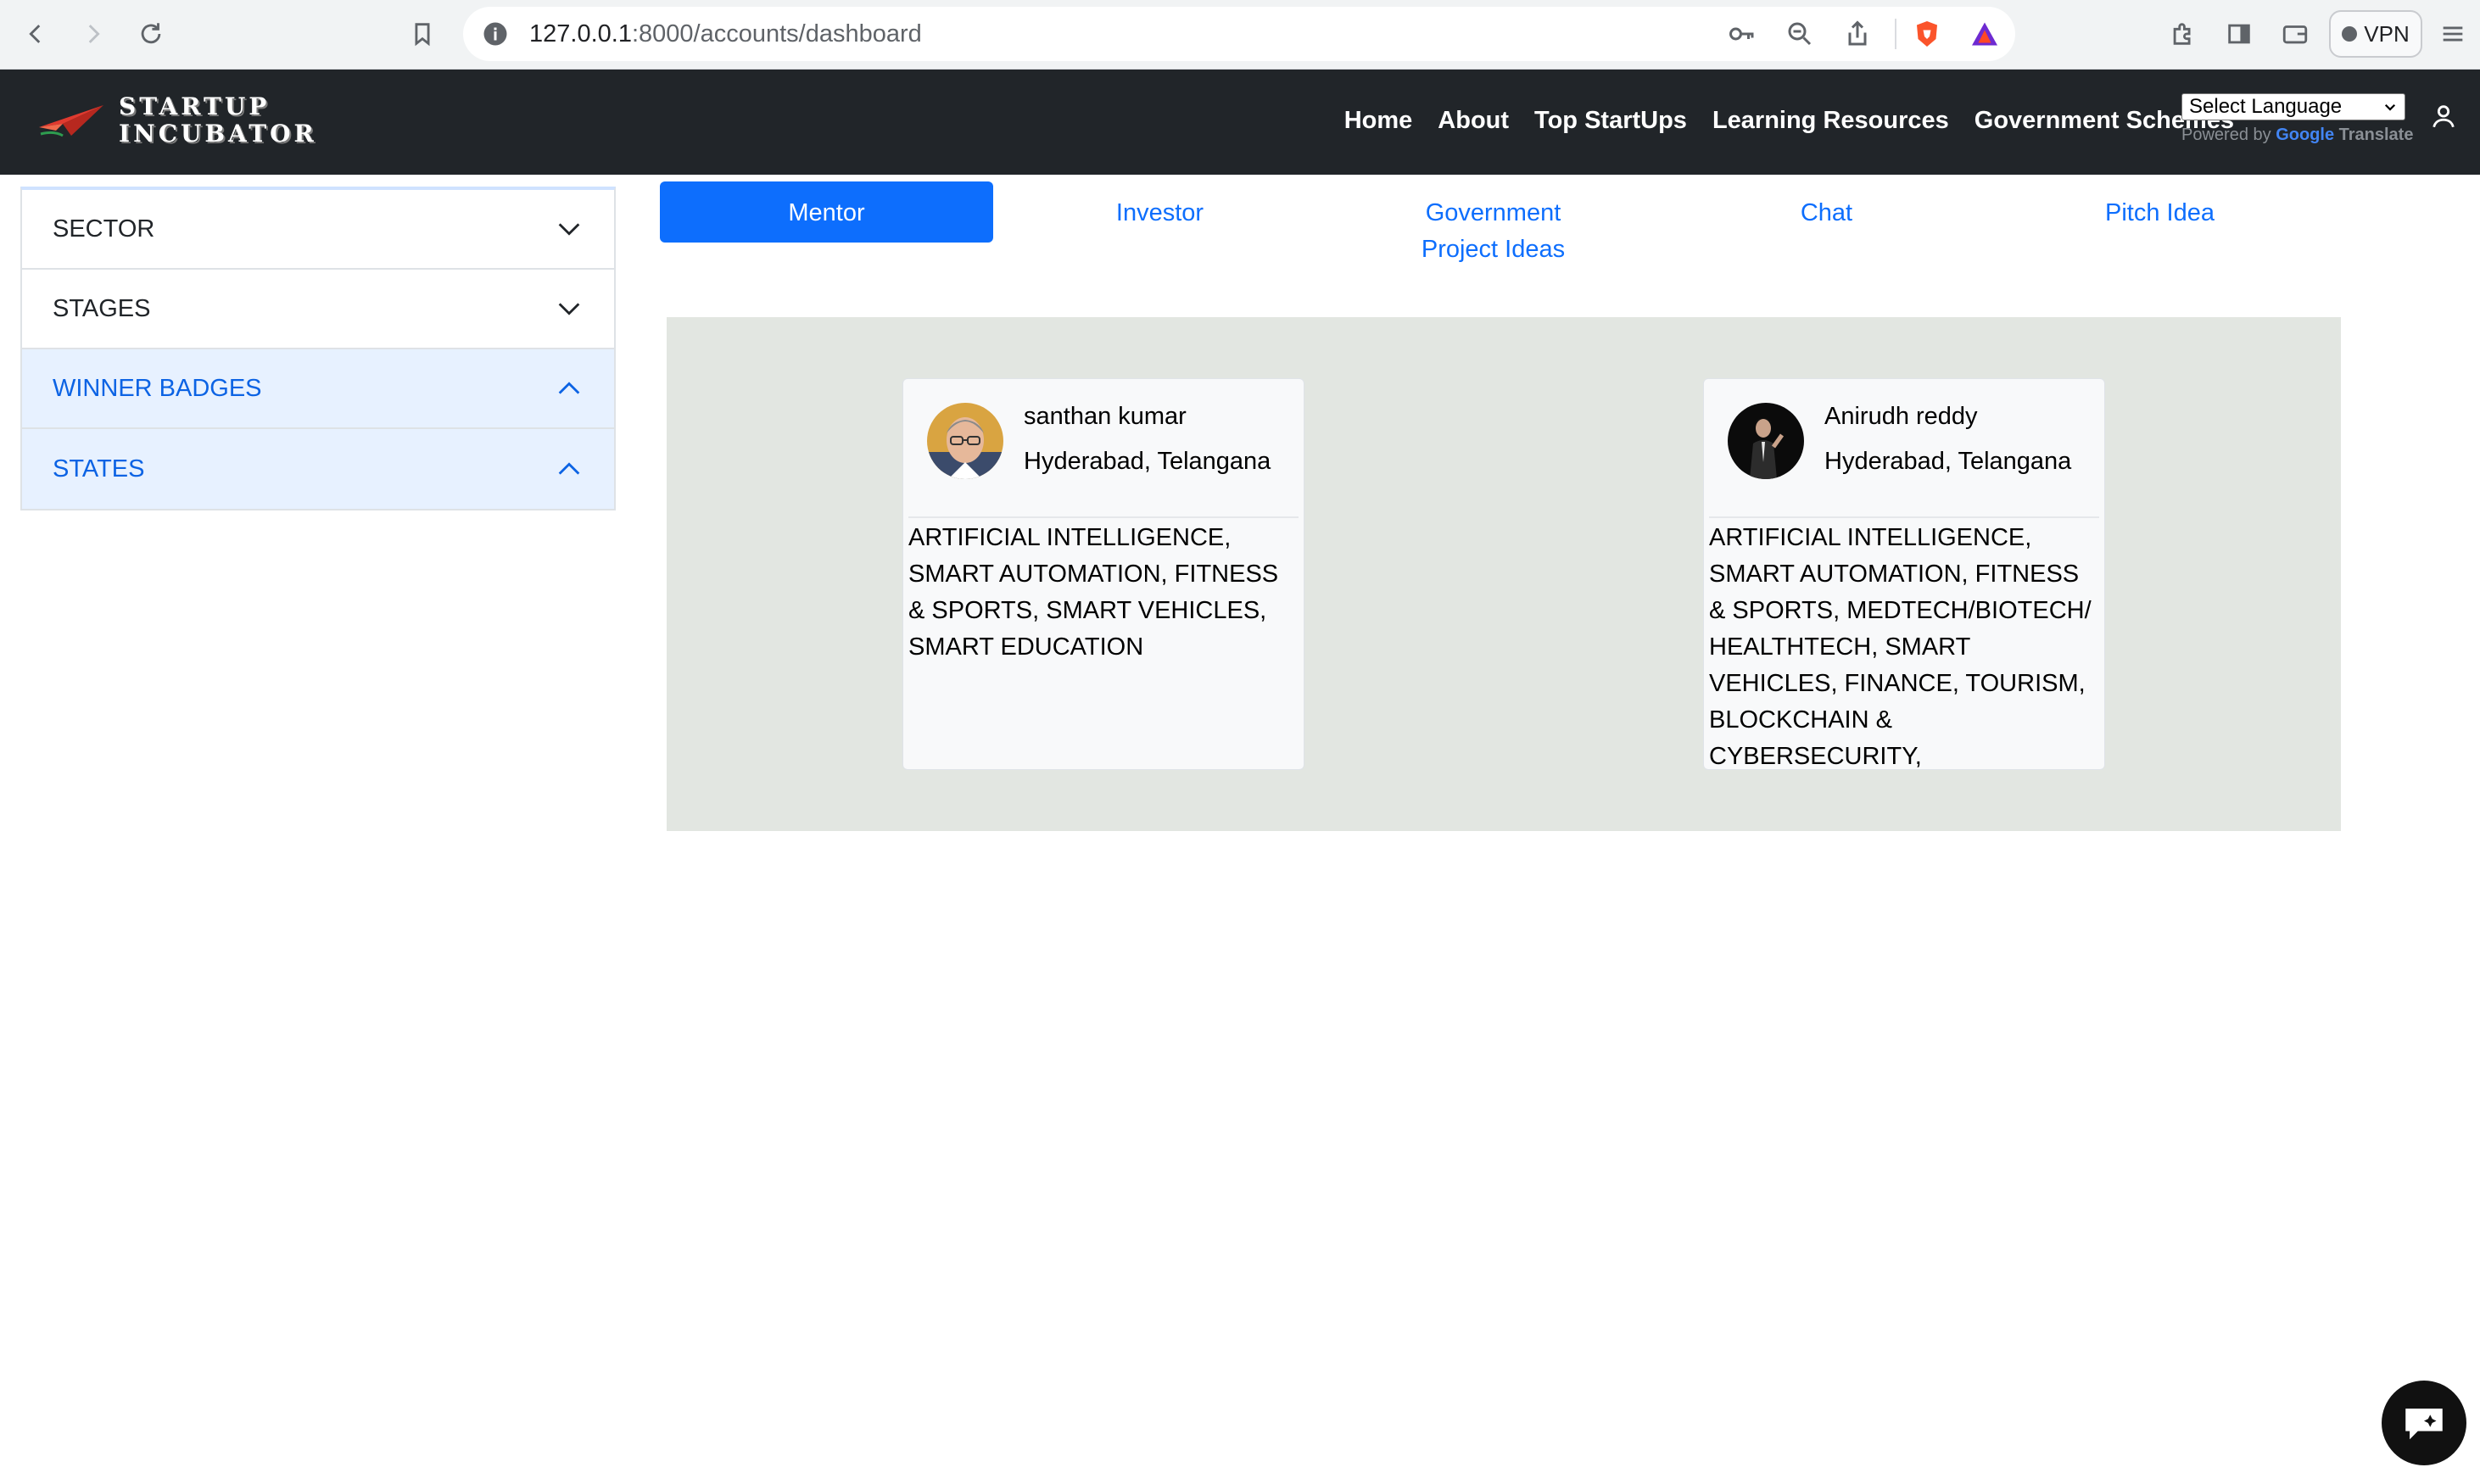  What do you see at coordinates (318, 230) in the screenshot?
I see `accordion-sector: SECTOR` at bounding box center [318, 230].